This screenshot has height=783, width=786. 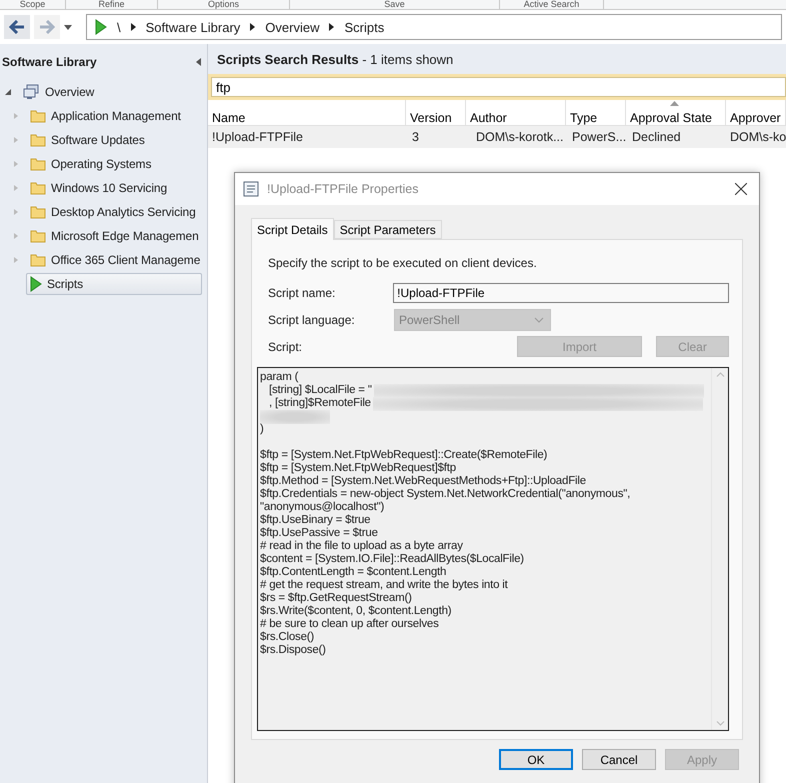 What do you see at coordinates (656, 137) in the screenshot?
I see `table-cell-text: Declined` at bounding box center [656, 137].